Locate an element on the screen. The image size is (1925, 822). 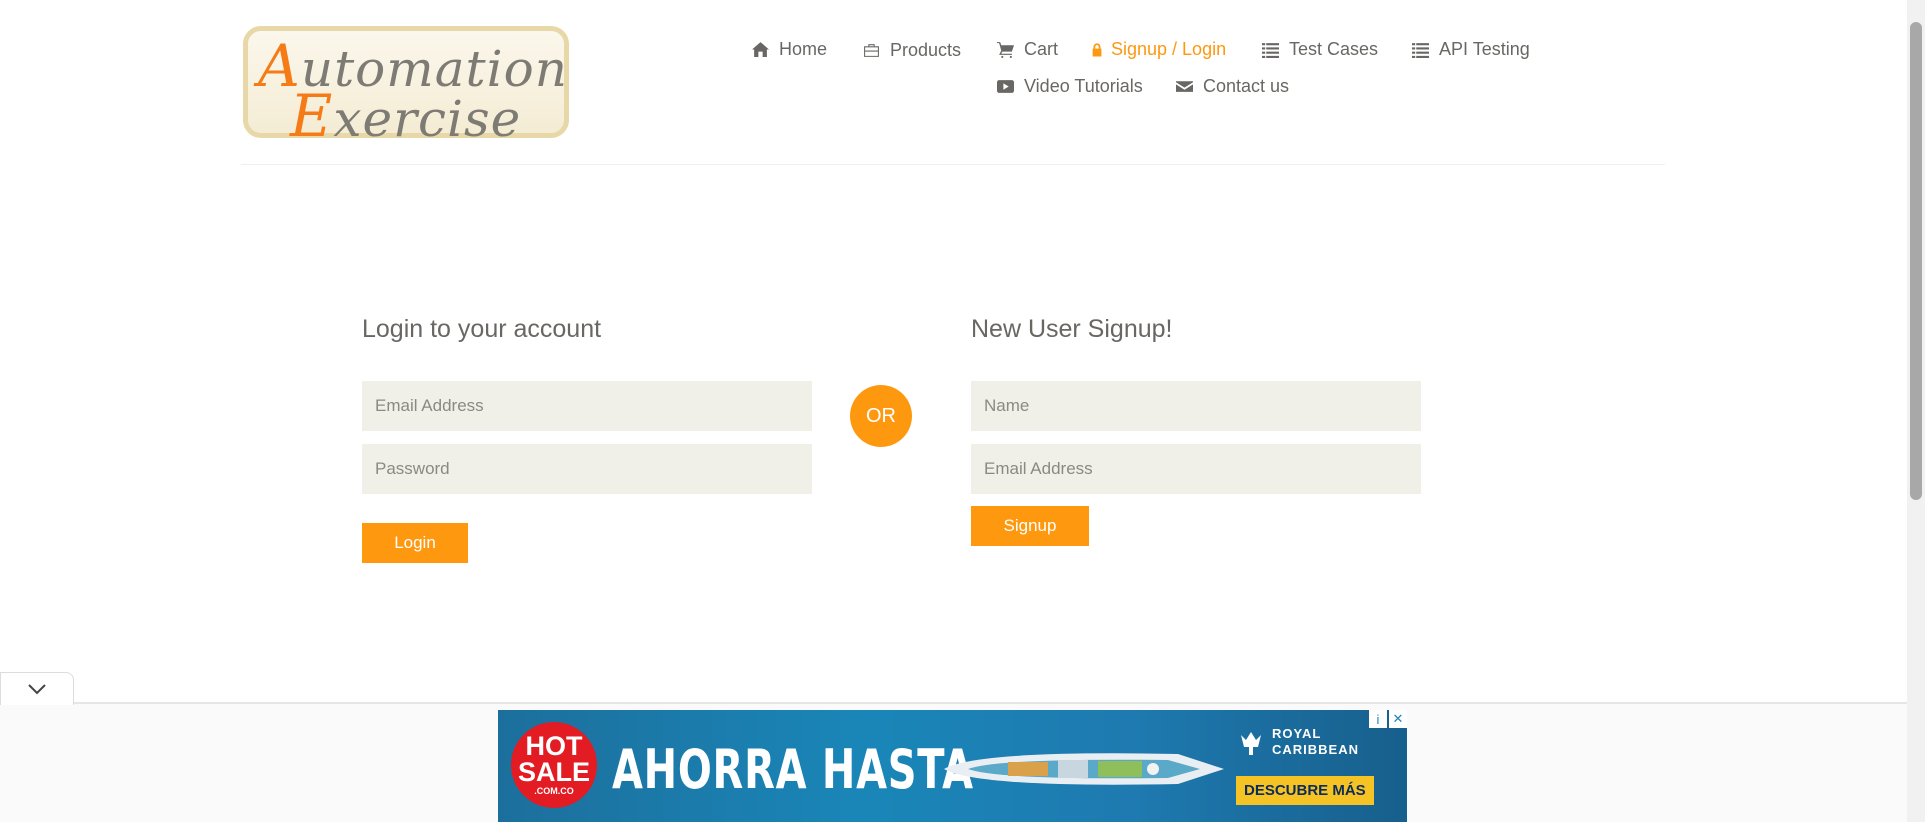
anchor-crown-icon is located at coordinates (1251, 743).